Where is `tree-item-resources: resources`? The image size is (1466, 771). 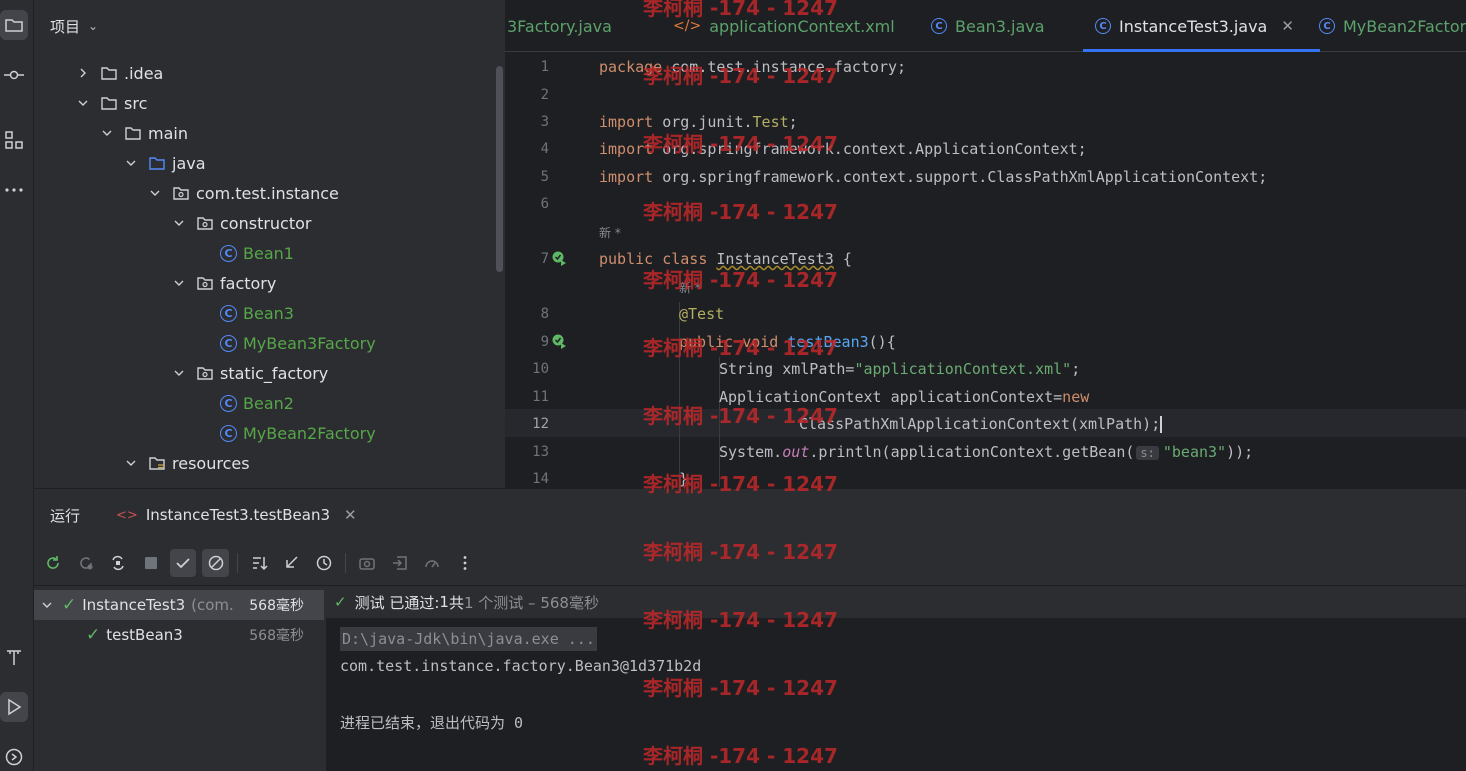 tree-item-resources: resources is located at coordinates (187, 463).